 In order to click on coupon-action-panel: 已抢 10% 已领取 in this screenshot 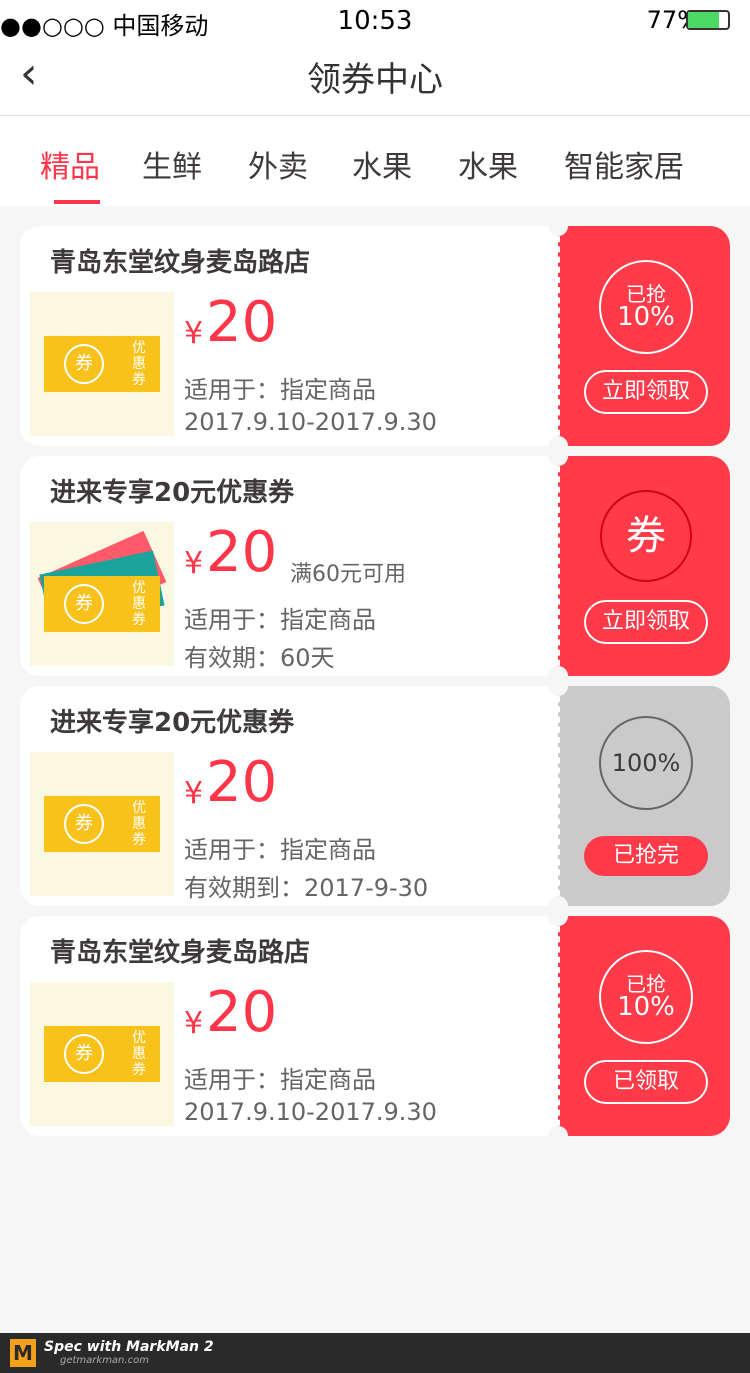, I will do `click(644, 1026)`.